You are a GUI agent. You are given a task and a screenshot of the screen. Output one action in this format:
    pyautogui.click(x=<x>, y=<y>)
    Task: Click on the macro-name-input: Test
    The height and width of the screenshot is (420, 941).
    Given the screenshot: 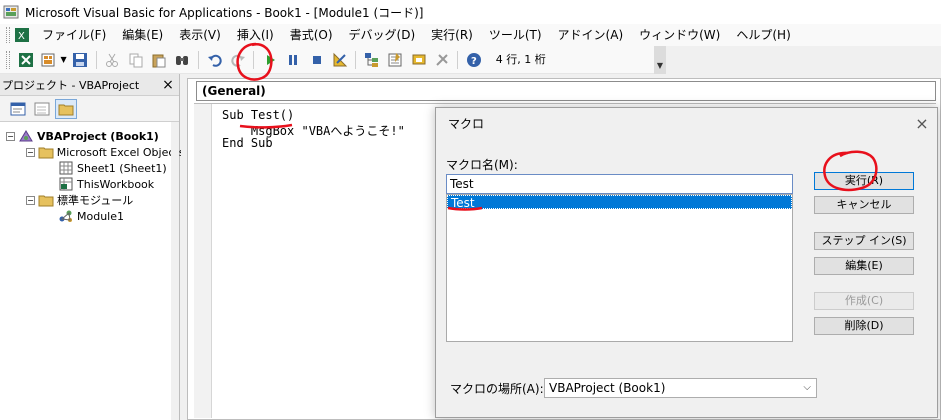 What is the action you would take?
    pyautogui.click(x=619, y=184)
    